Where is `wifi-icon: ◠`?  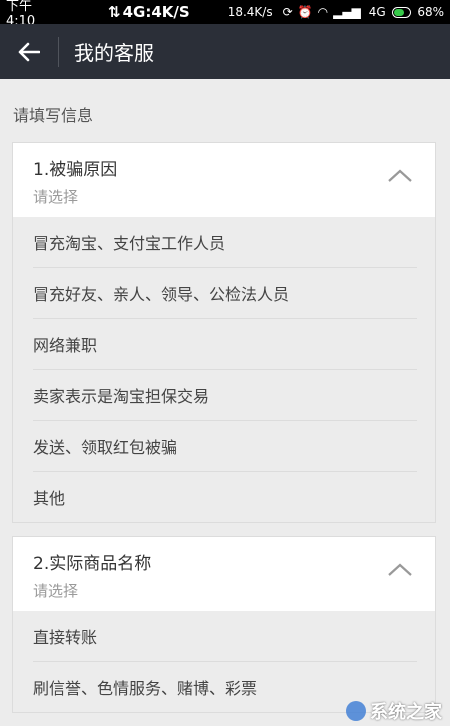 wifi-icon: ◠ is located at coordinates (323, 12).